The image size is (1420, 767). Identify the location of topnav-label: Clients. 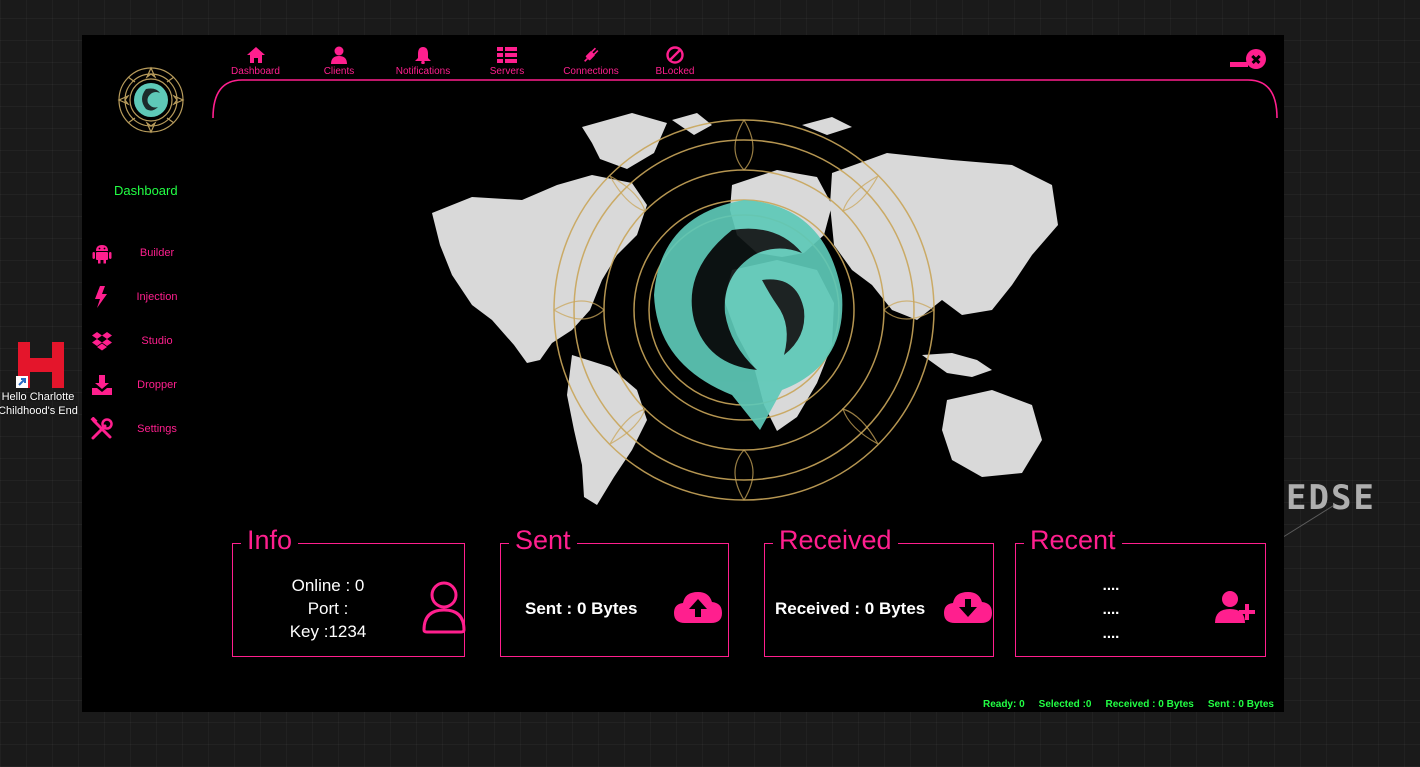
(339, 71).